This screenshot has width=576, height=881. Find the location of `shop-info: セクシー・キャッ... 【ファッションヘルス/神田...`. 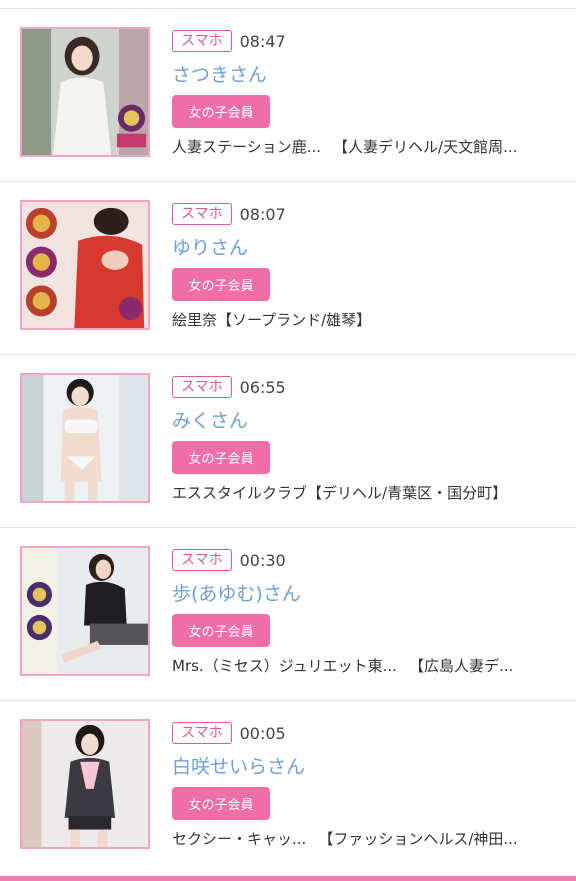

shop-info: セクシー・キャッ... 【ファッションヘルス/神田... is located at coordinates (345, 838).